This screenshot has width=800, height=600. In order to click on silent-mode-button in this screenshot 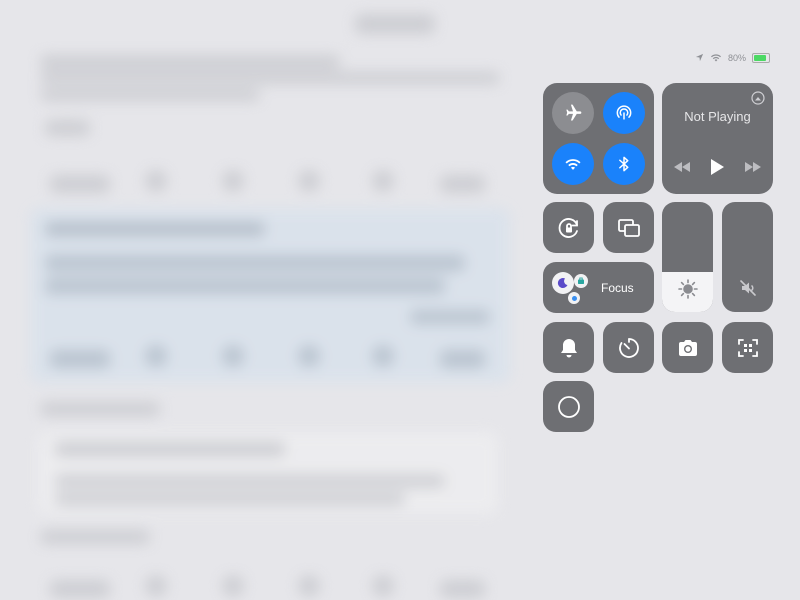, I will do `click(568, 347)`.